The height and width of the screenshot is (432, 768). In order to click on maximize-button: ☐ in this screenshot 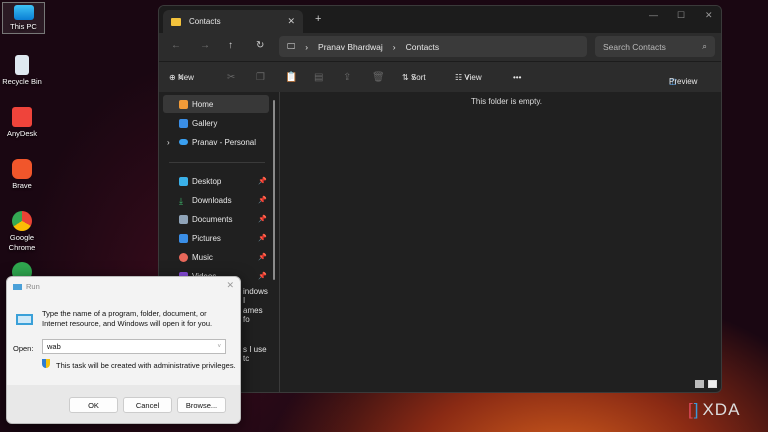, I will do `click(681, 15)`.